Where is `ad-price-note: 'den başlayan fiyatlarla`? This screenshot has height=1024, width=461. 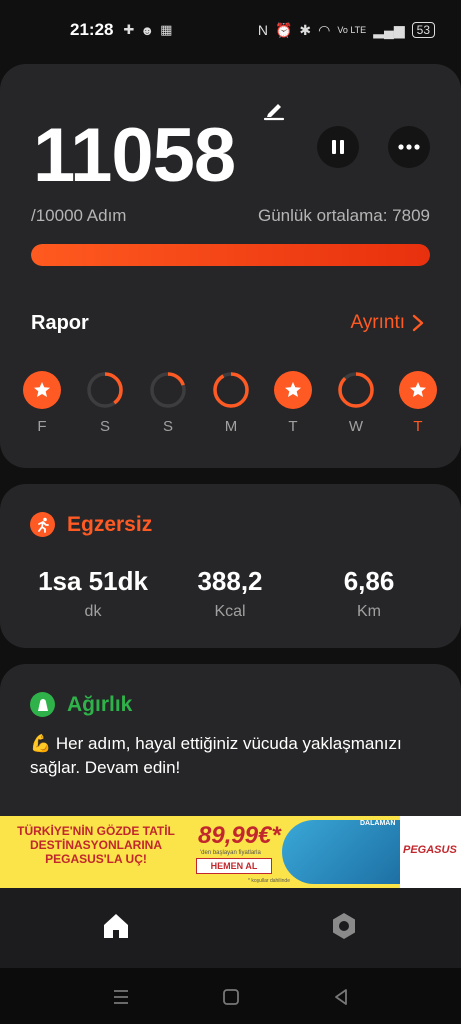 ad-price-note: 'den başlayan fiyatlarla is located at coordinates (230, 853).